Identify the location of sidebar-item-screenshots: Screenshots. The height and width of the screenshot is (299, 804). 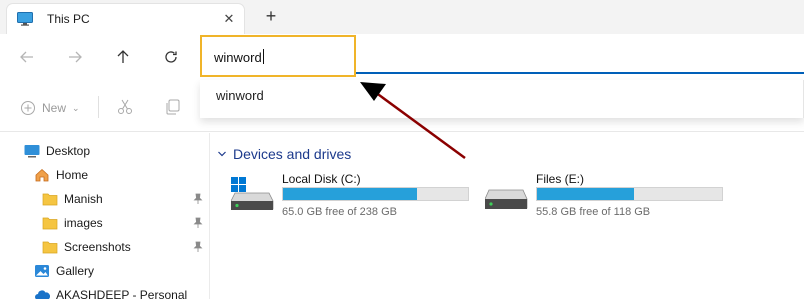
(86, 247).